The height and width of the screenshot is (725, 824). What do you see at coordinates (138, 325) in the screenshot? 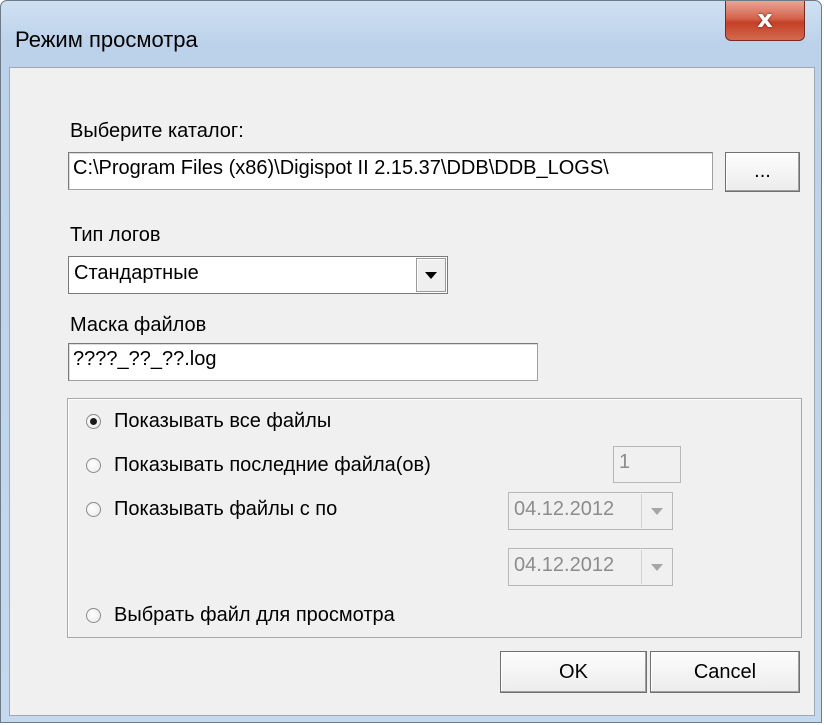
I see `file-mask-label: Маска файлов` at bounding box center [138, 325].